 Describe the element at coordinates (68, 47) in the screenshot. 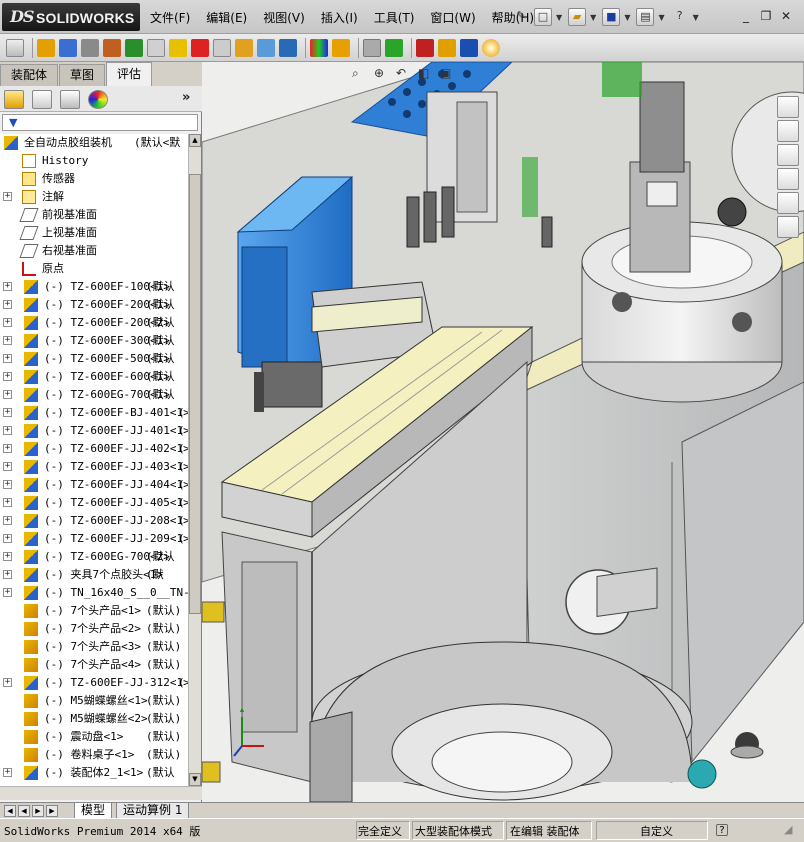

I see `mate-icon` at that location.